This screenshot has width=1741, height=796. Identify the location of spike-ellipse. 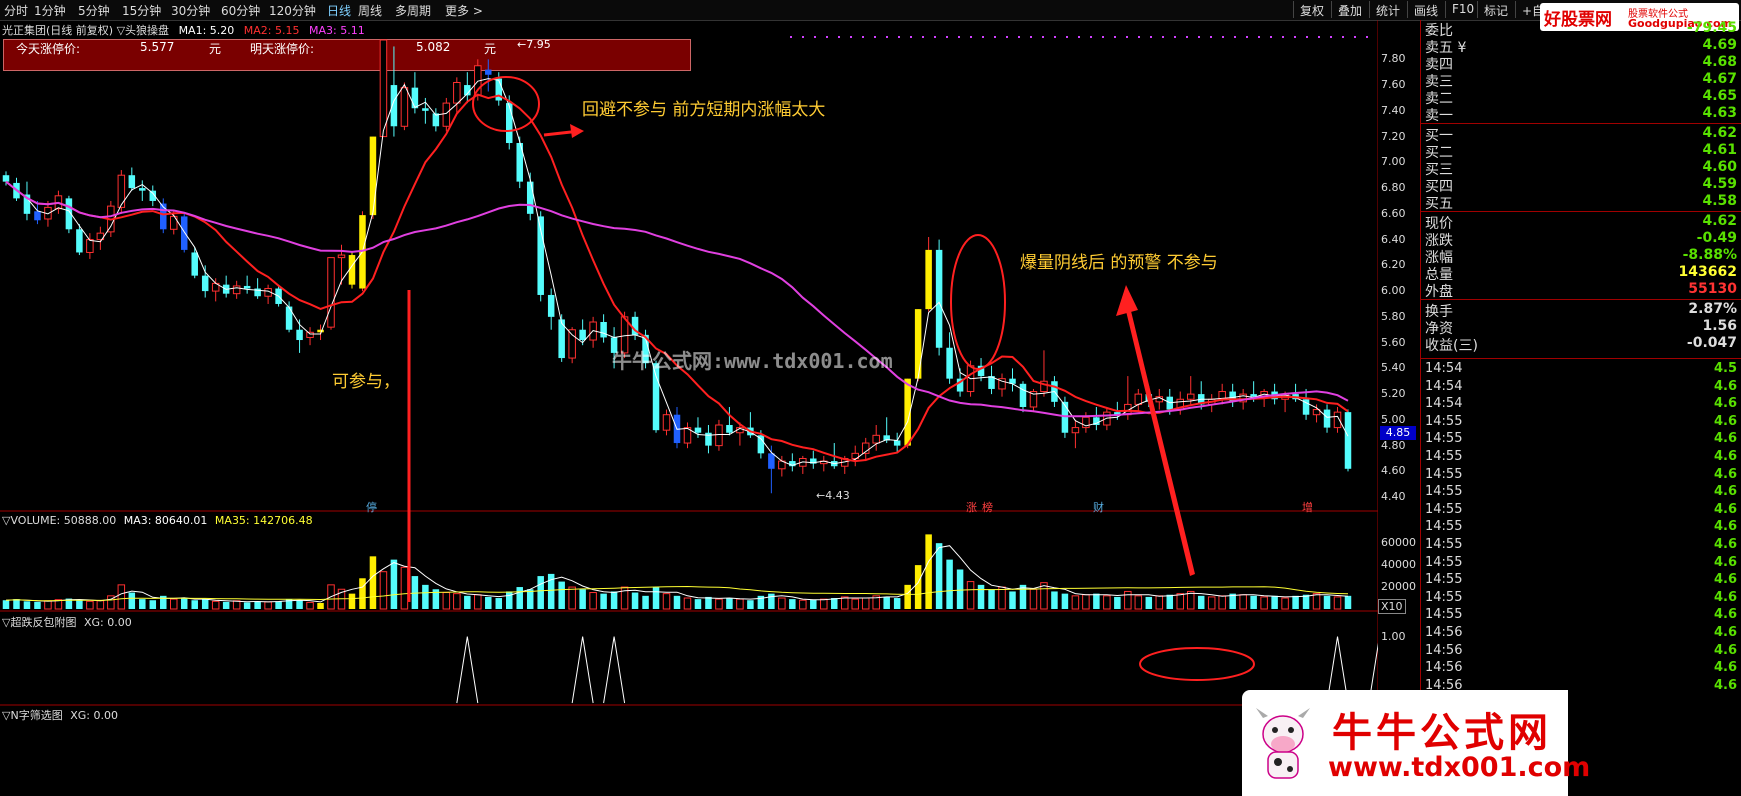
(978, 302).